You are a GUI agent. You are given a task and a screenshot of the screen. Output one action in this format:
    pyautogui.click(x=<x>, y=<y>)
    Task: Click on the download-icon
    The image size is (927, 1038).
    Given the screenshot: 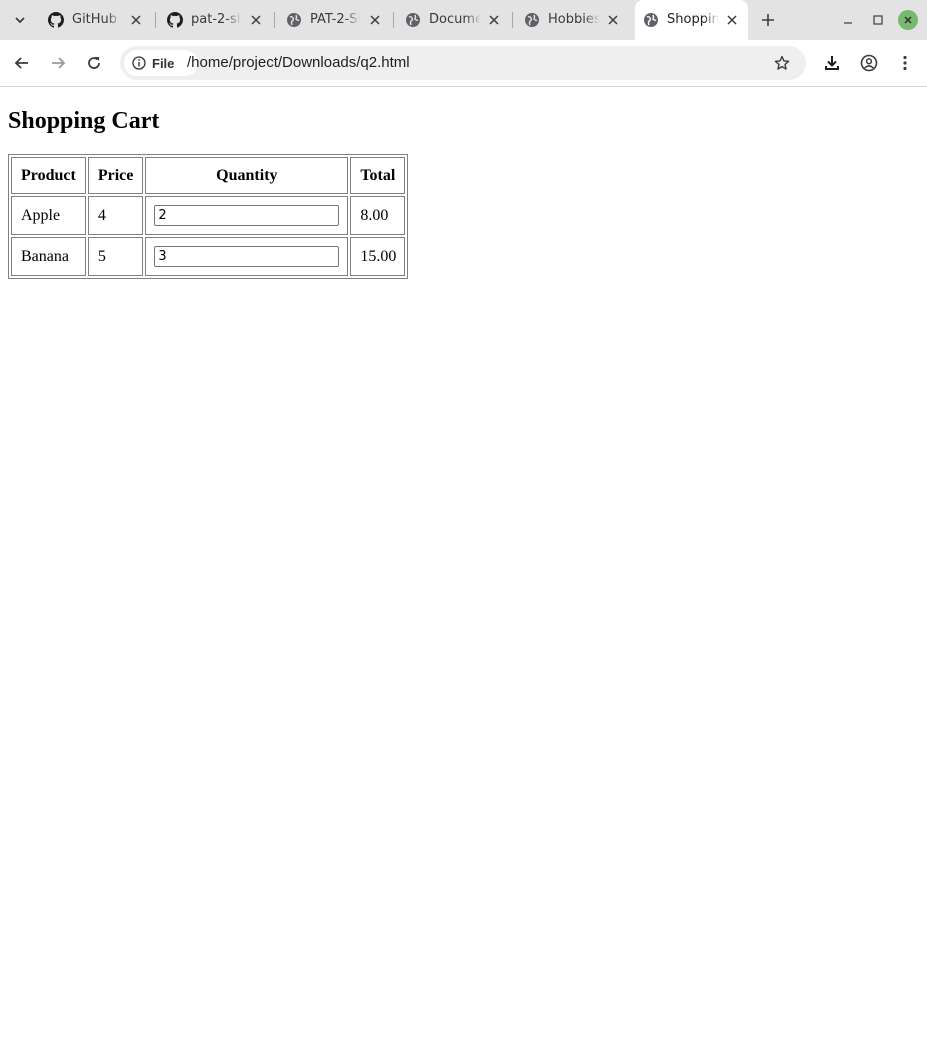 What is the action you would take?
    pyautogui.click(x=832, y=63)
    